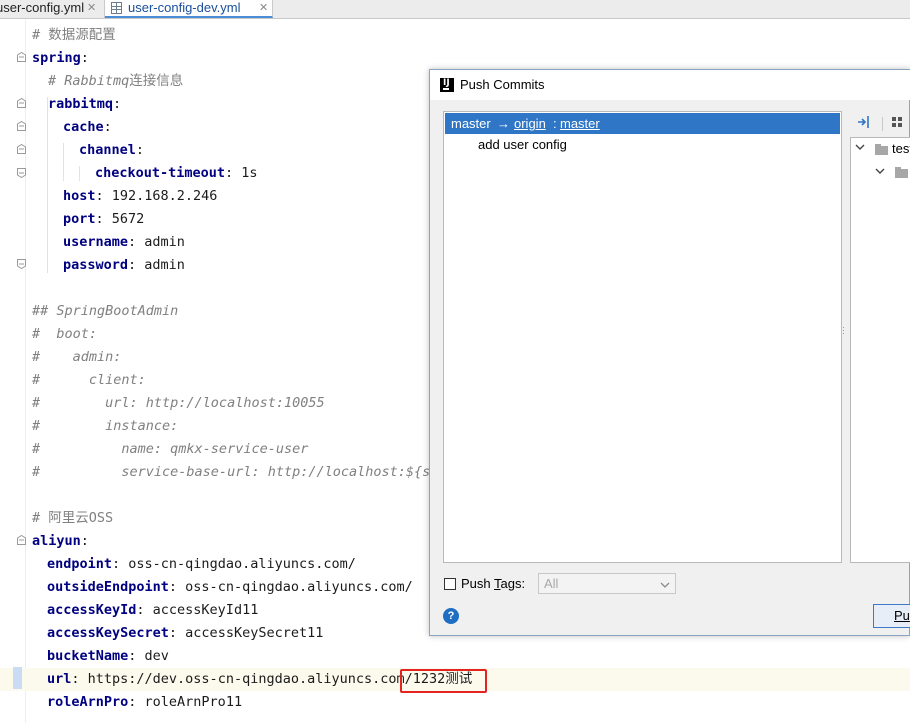 This screenshot has width=910, height=723. Describe the element at coordinates (105, 311) in the screenshot. I see `yaml-comment: ## SpringBootAdmin` at that location.